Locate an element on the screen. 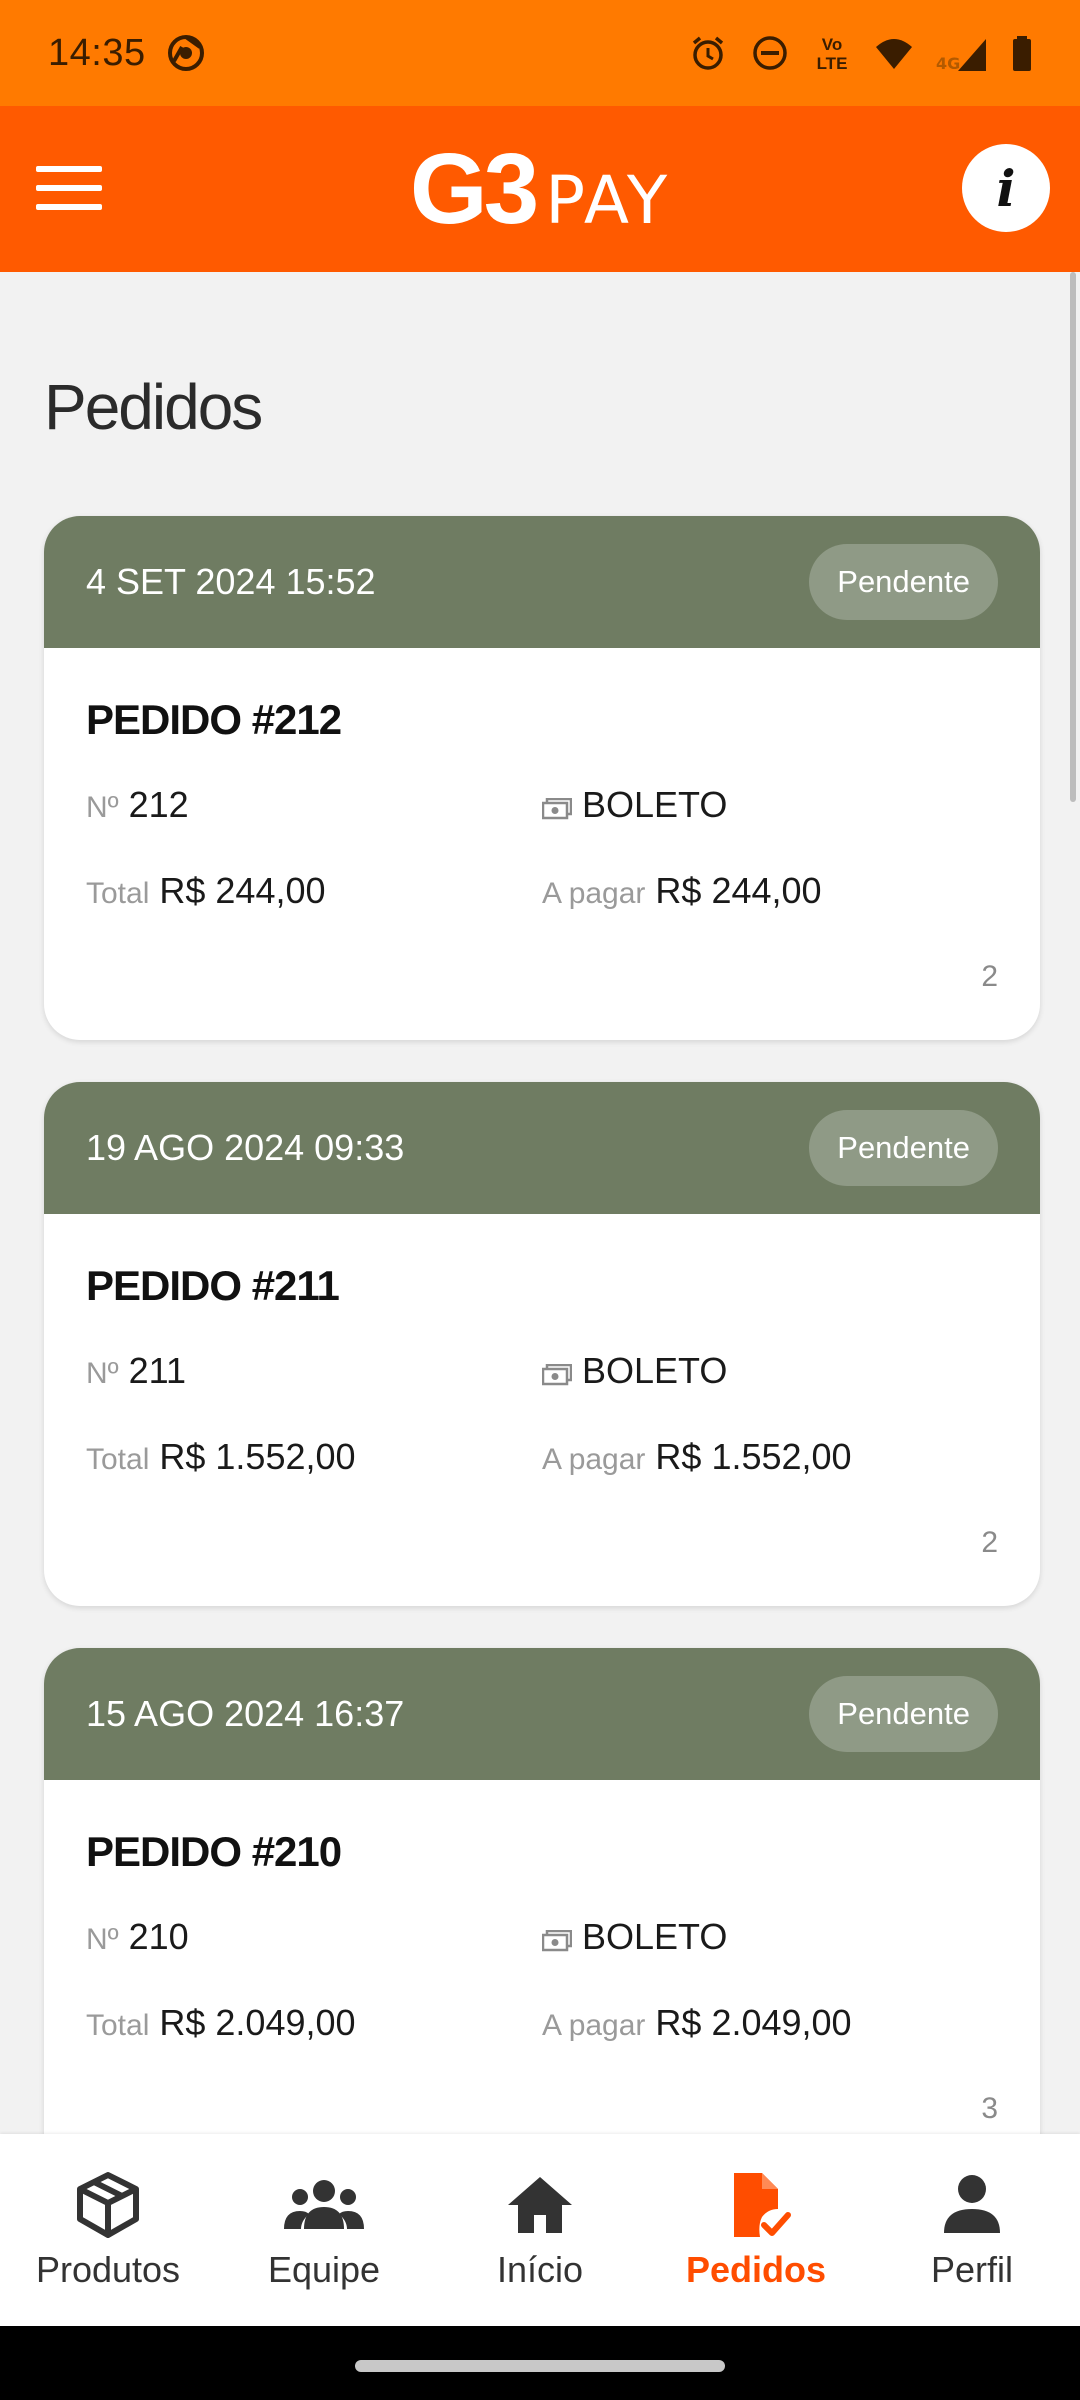 This screenshot has height=2400, width=1080. home-gesture-handle is located at coordinates (540, 2366).